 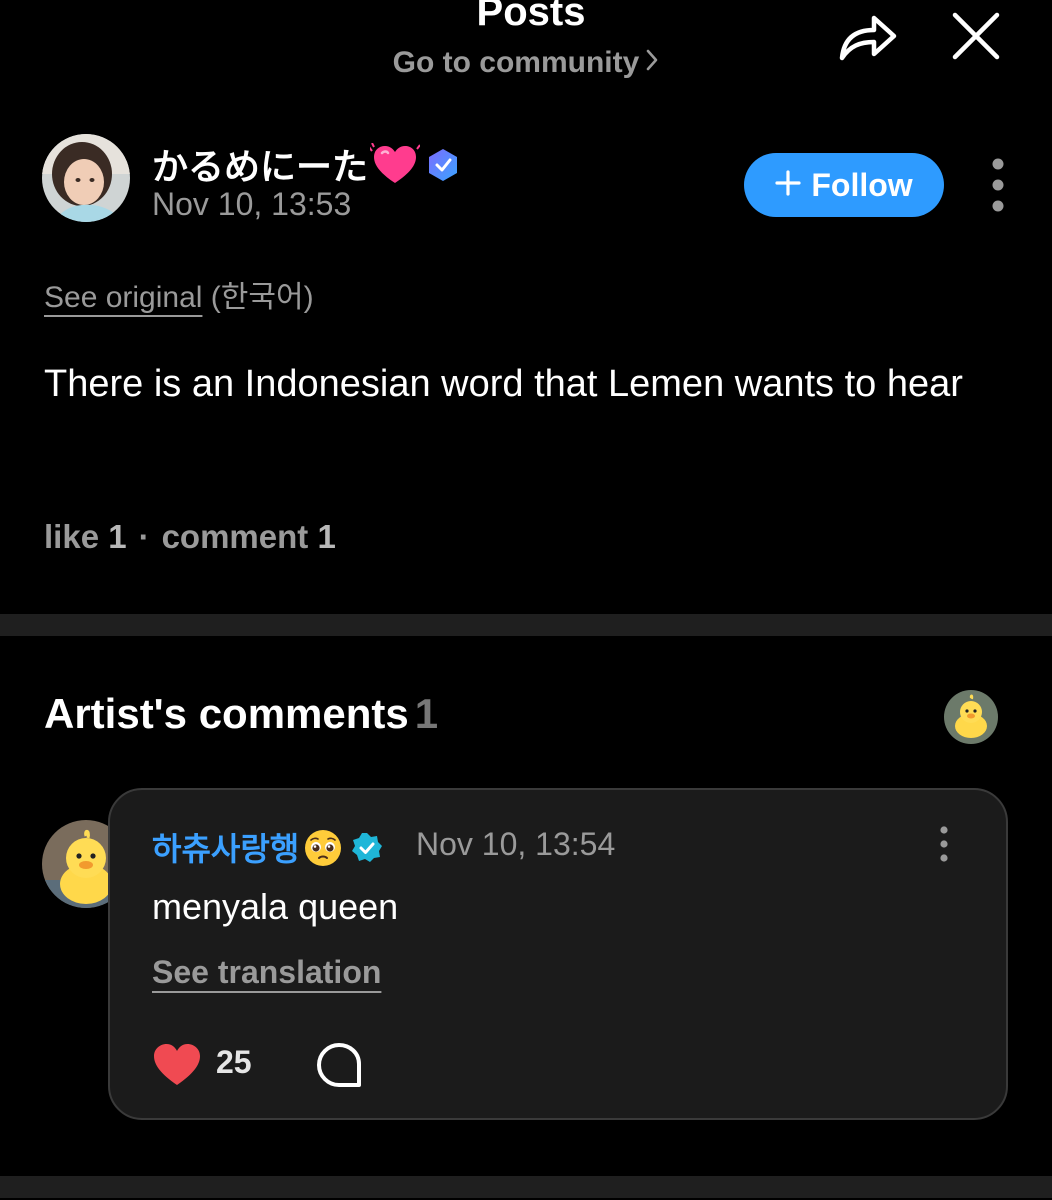 I want to click on verified-artist-badge-icon, so click(x=367, y=852).